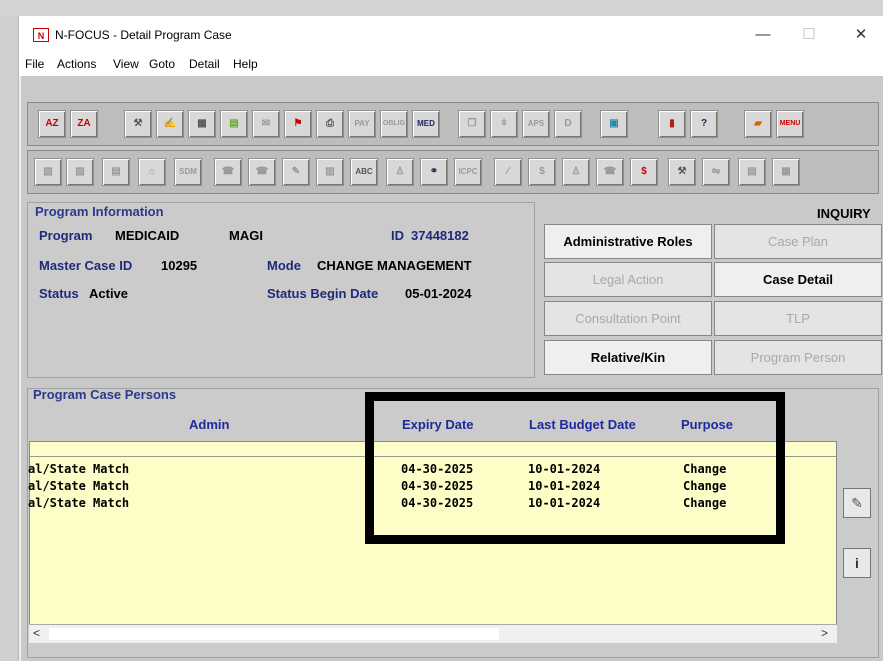  Describe the element at coordinates (542, 172) in the screenshot. I see `money-icon: $` at that location.